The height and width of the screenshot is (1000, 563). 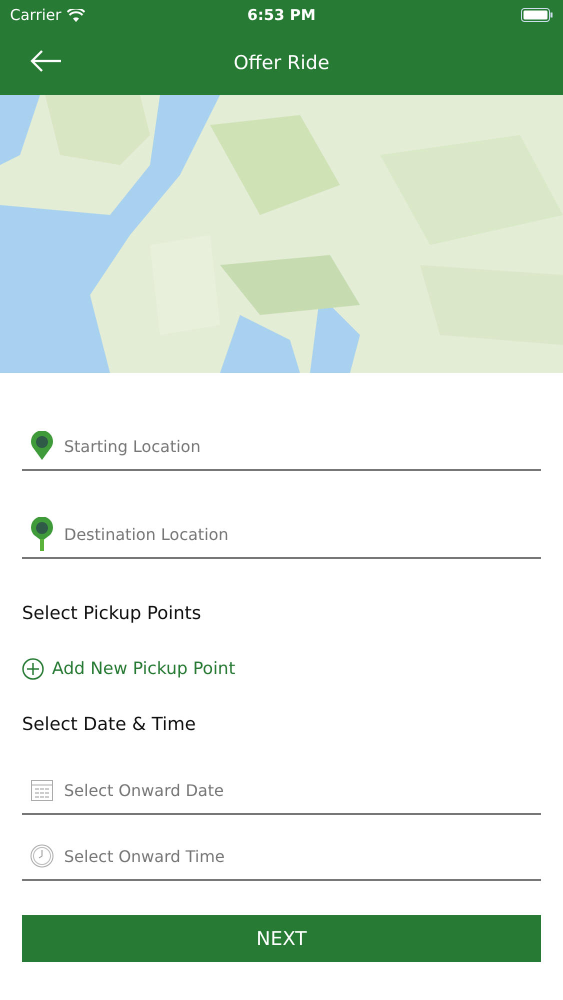 What do you see at coordinates (36, 15) in the screenshot?
I see `carrier-label: Carrier` at bounding box center [36, 15].